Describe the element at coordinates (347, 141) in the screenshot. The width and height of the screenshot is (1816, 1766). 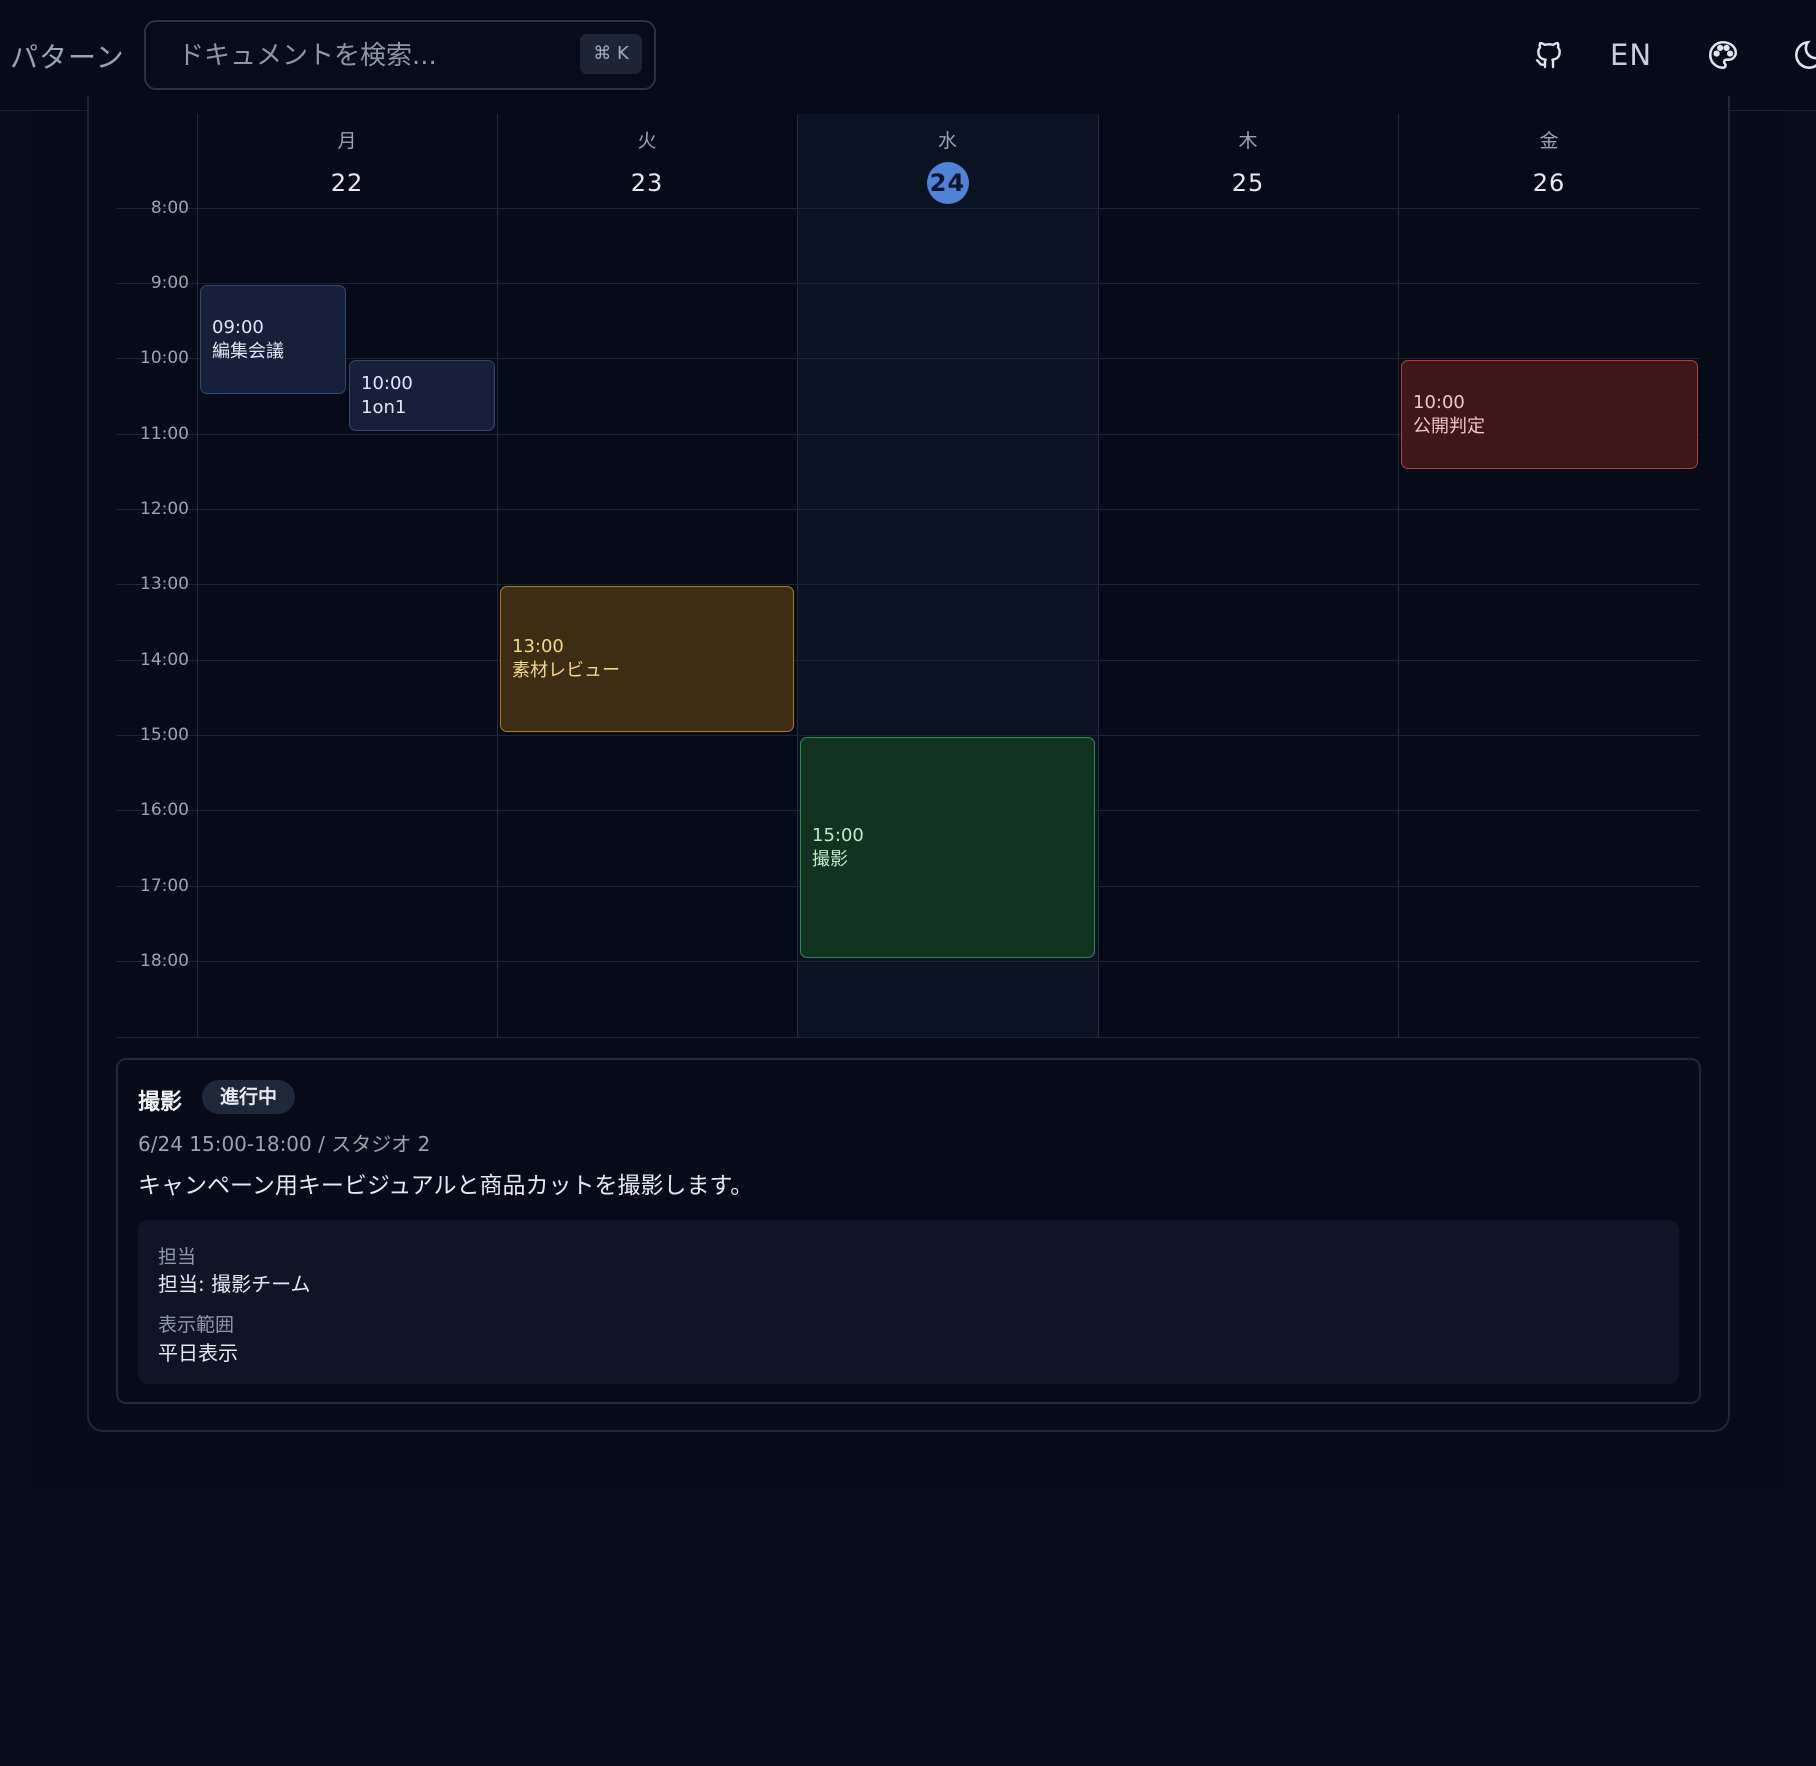
I see `day-of-week: 月` at that location.